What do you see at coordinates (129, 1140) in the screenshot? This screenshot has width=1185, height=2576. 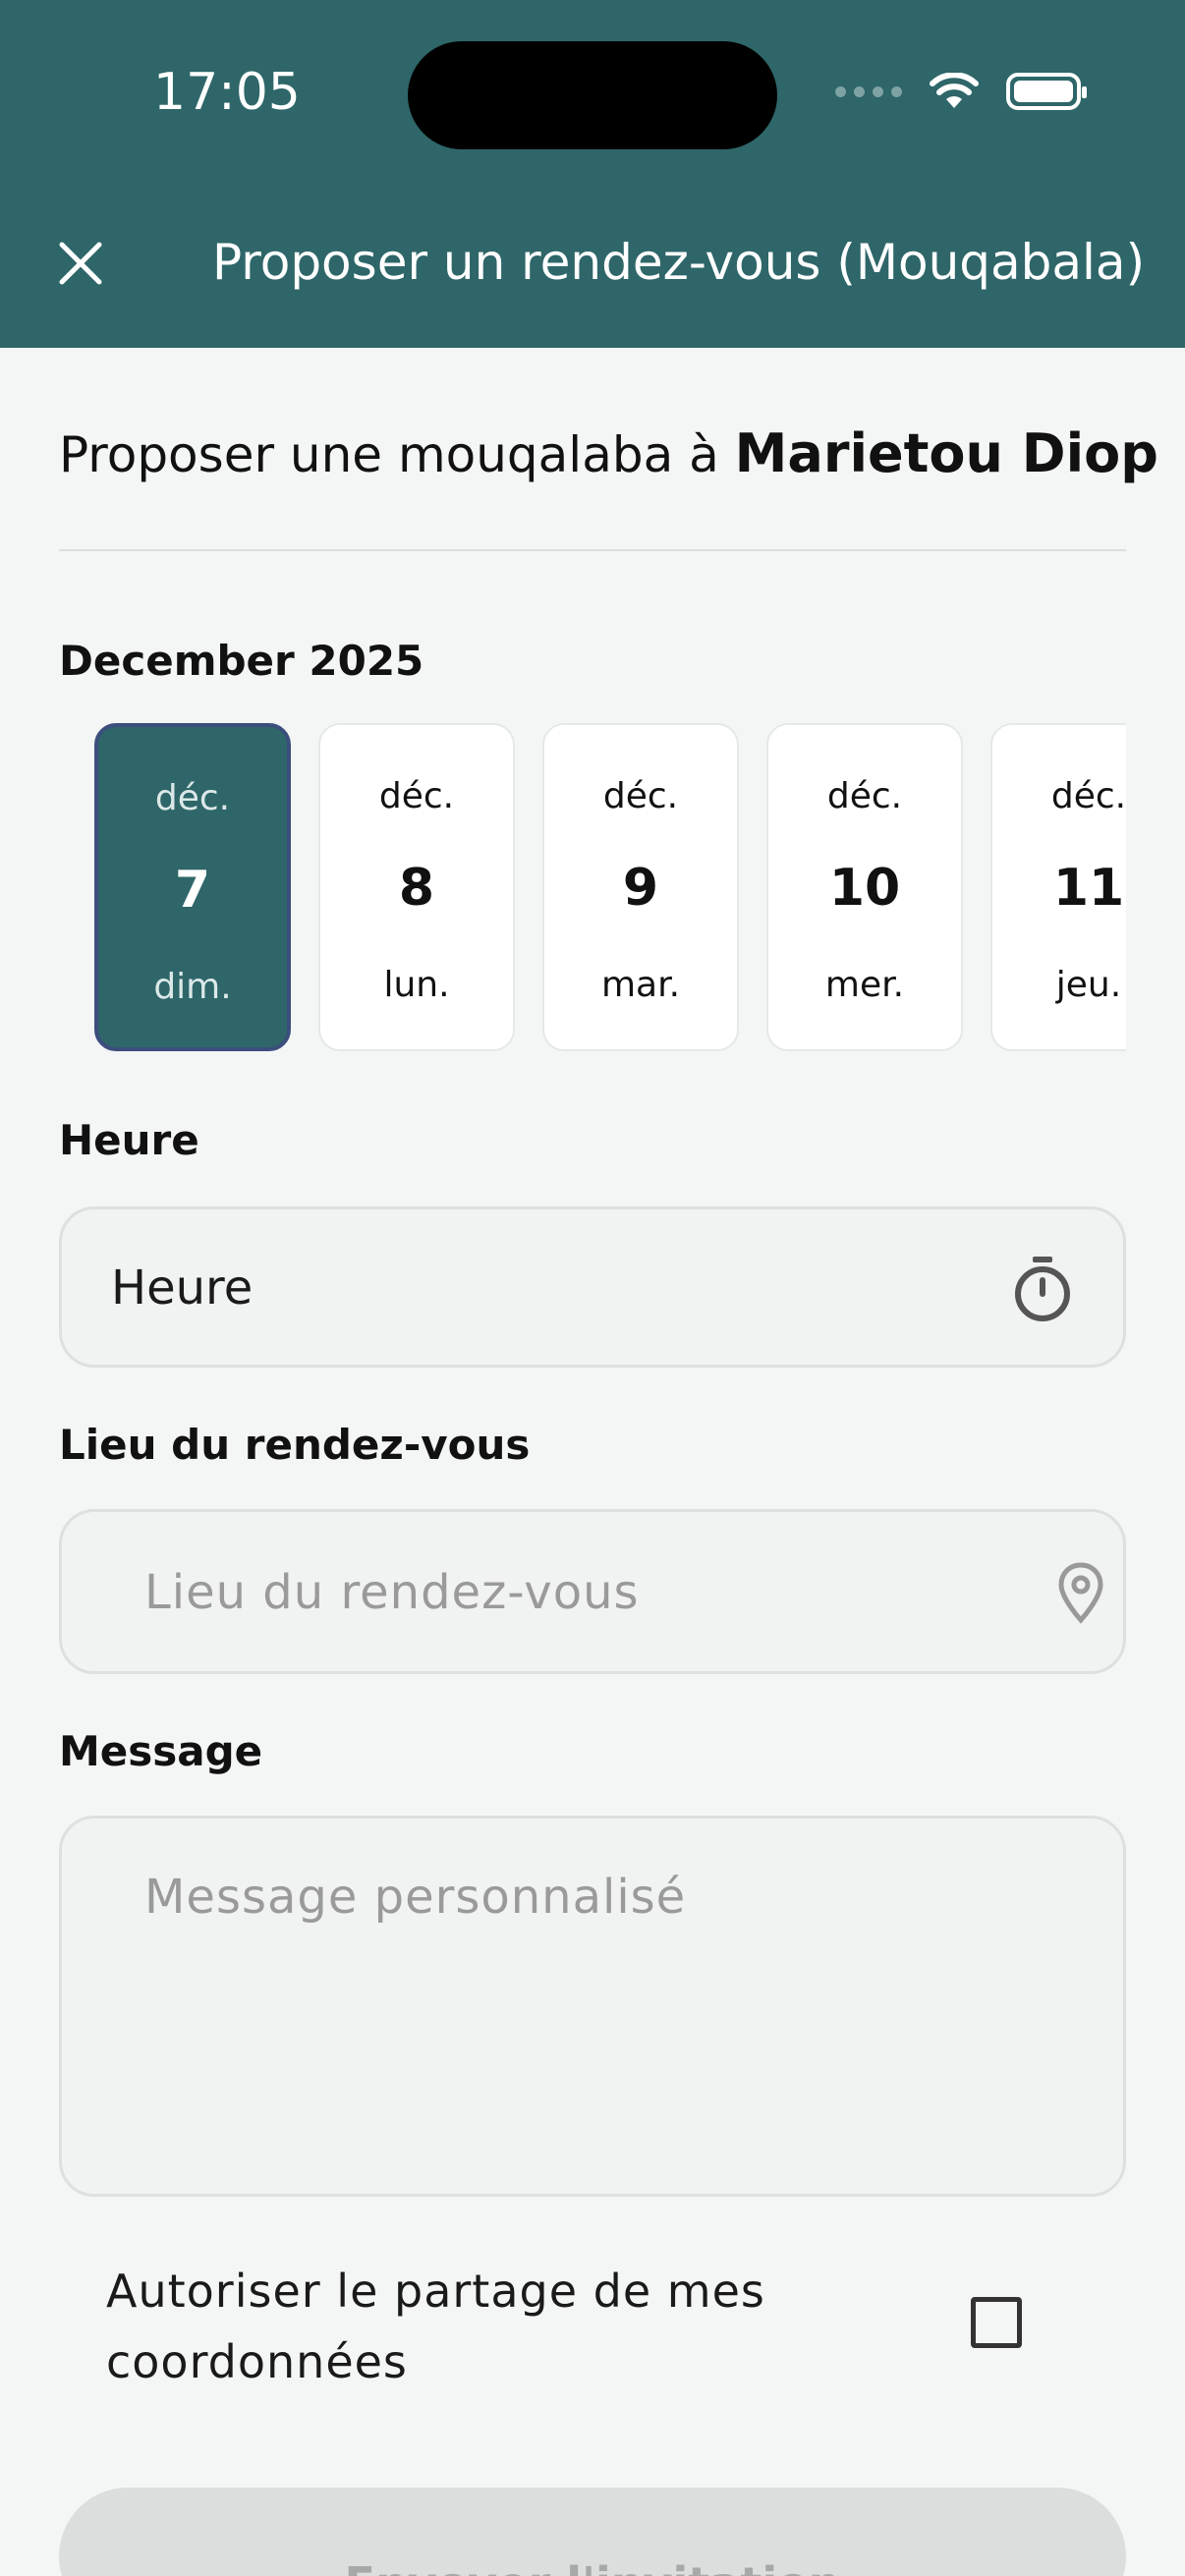 I see `time-label: Heure` at bounding box center [129, 1140].